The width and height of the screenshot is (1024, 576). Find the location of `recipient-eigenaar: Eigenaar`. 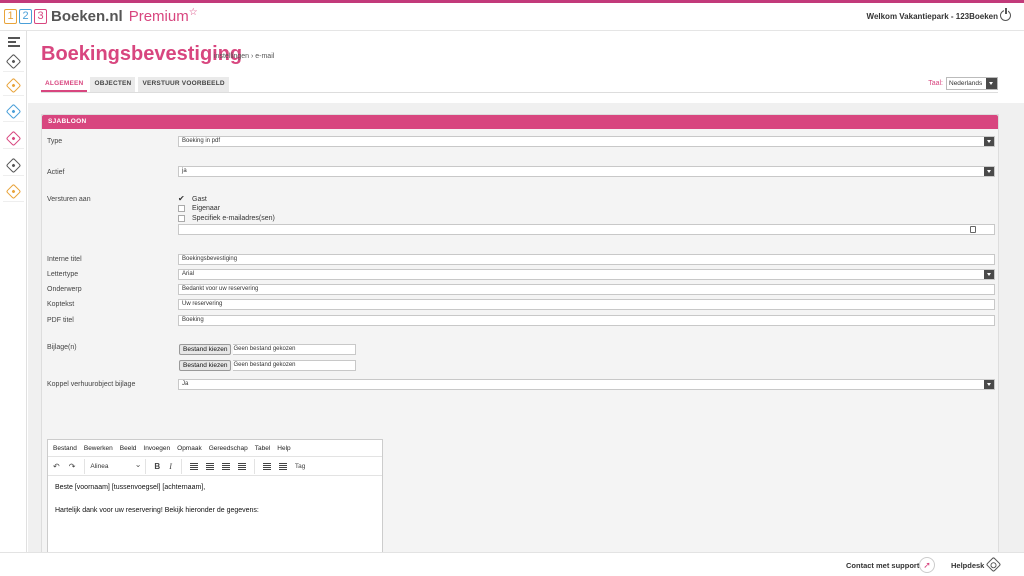

recipient-eigenaar: Eigenaar is located at coordinates (199, 208).